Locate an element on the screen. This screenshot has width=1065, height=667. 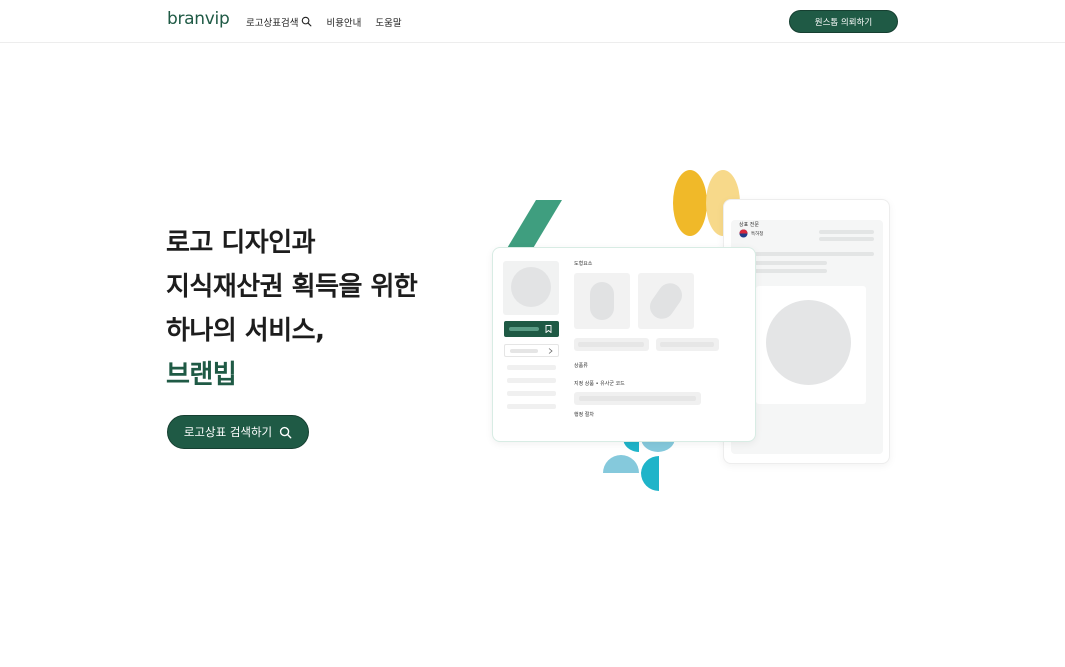
bookmark-icon is located at coordinates (548, 329).